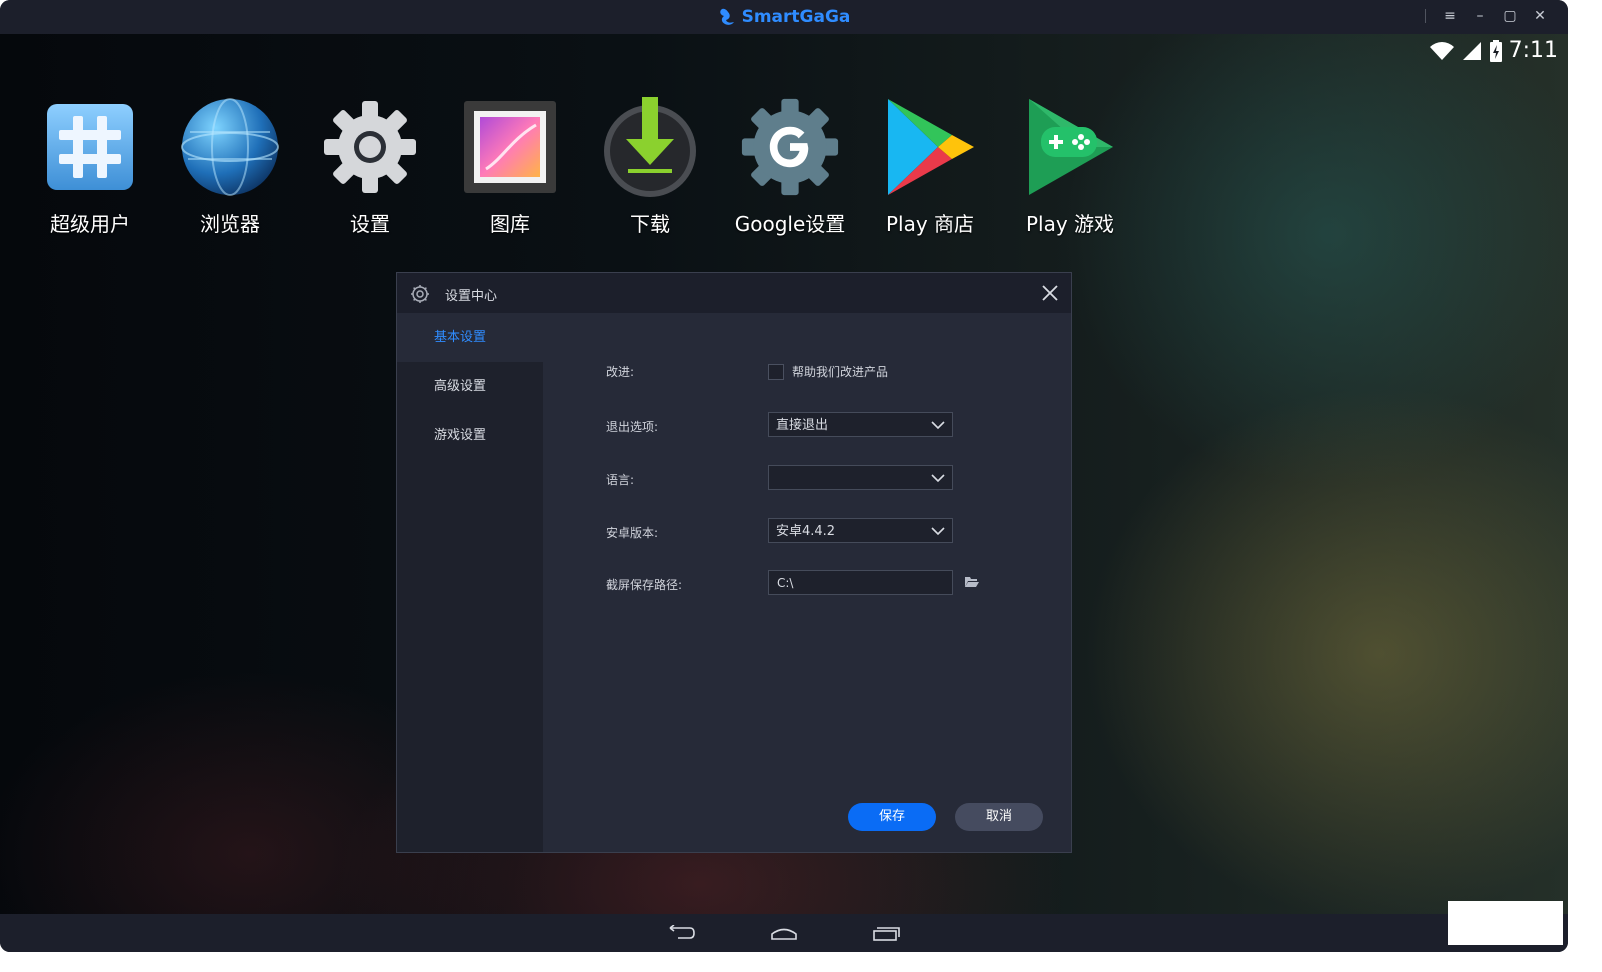 This screenshot has height=972, width=1602. What do you see at coordinates (860, 477) in the screenshot?
I see `language-select` at bounding box center [860, 477].